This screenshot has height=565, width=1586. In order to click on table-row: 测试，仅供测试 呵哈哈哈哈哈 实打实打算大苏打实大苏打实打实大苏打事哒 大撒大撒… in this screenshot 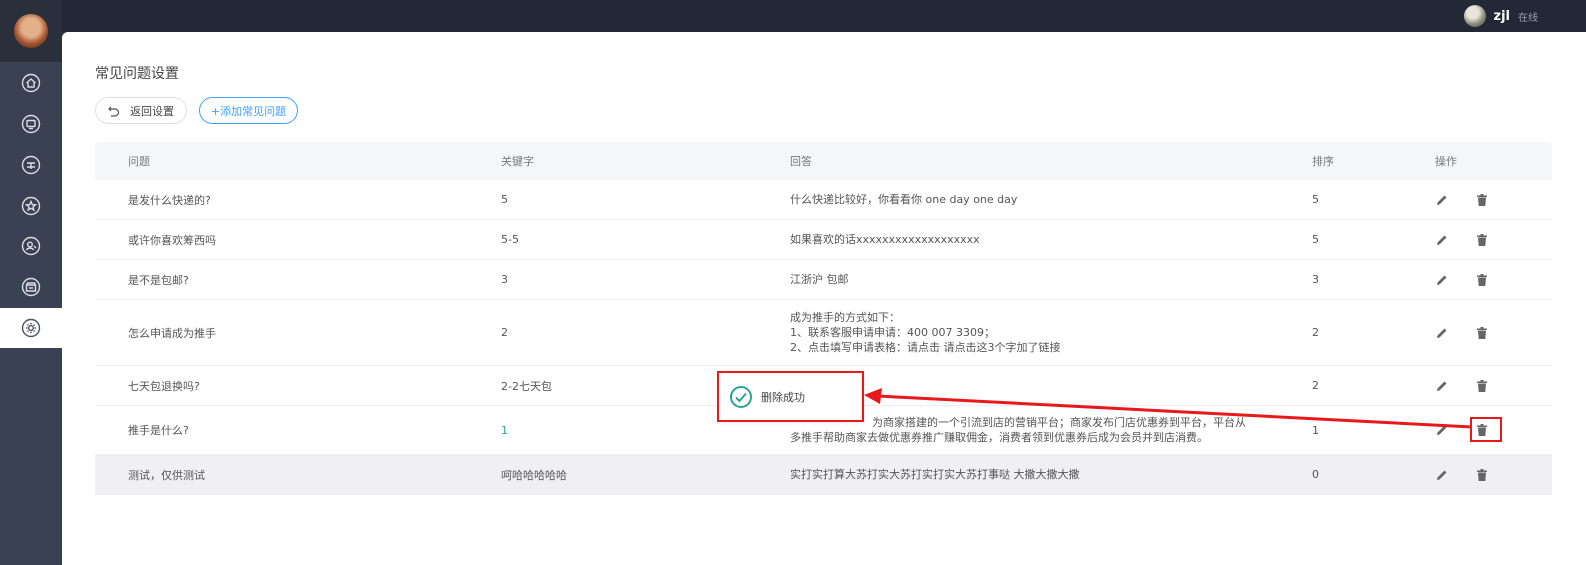, I will do `click(823, 475)`.